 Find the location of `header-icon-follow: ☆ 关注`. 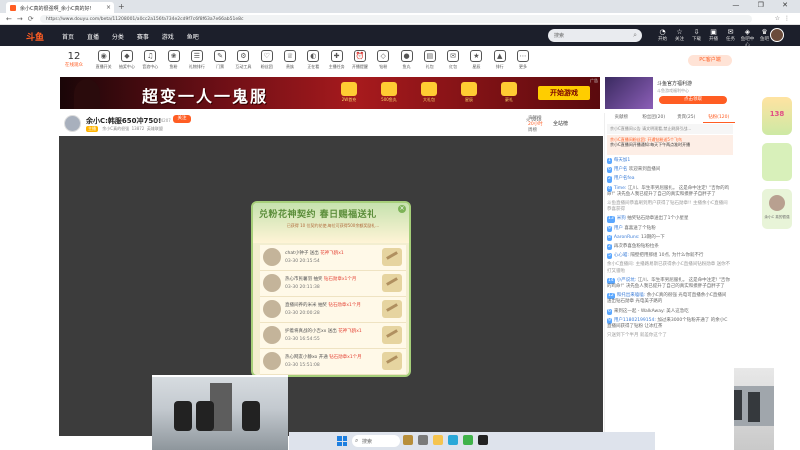

header-icon-follow: ☆ 关注 is located at coordinates (679, 38).